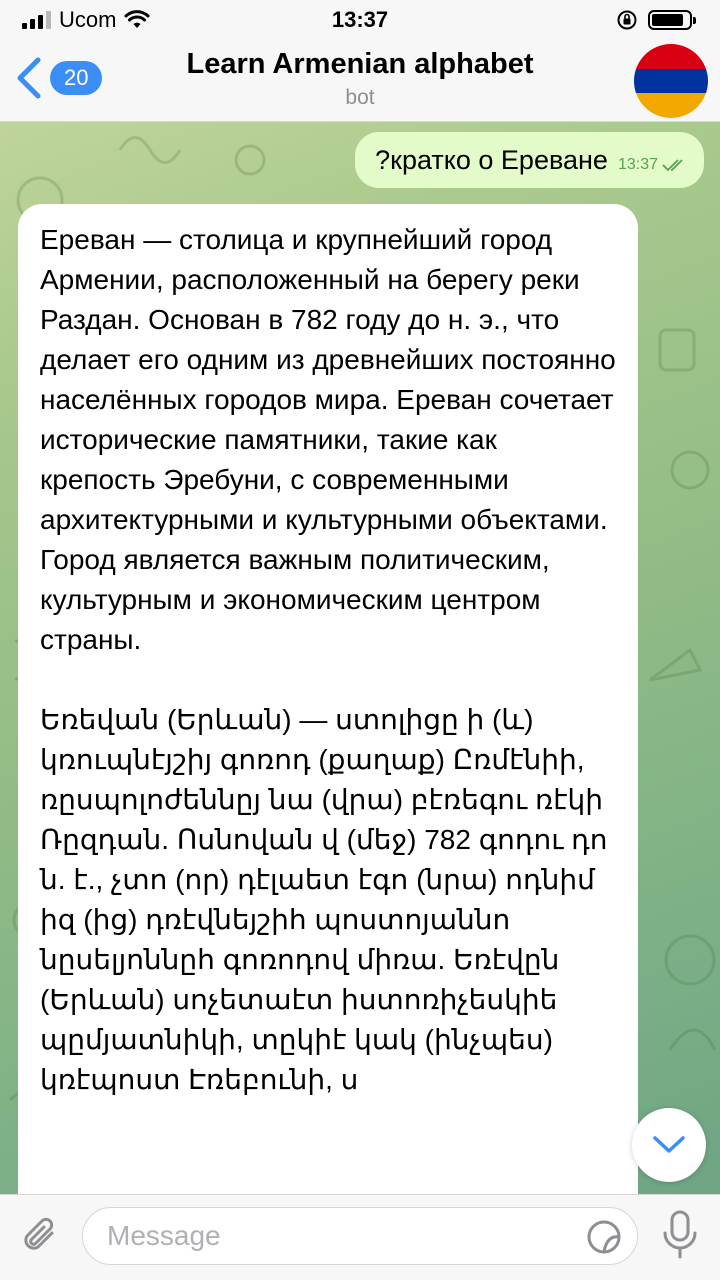 The height and width of the screenshot is (1280, 720). I want to click on carrier-name: Ucom, so click(88, 19).